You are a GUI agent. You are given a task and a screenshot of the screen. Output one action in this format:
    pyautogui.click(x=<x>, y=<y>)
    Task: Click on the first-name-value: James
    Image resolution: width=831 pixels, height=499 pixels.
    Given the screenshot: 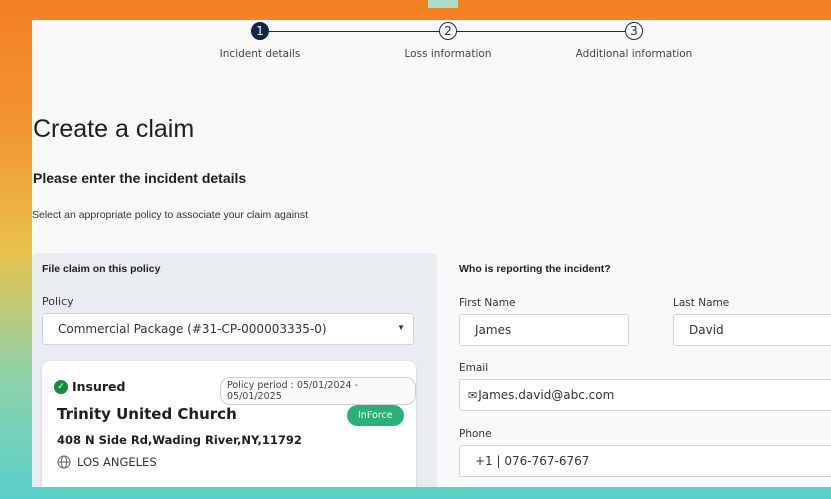 What is the action you would take?
    pyautogui.click(x=493, y=330)
    